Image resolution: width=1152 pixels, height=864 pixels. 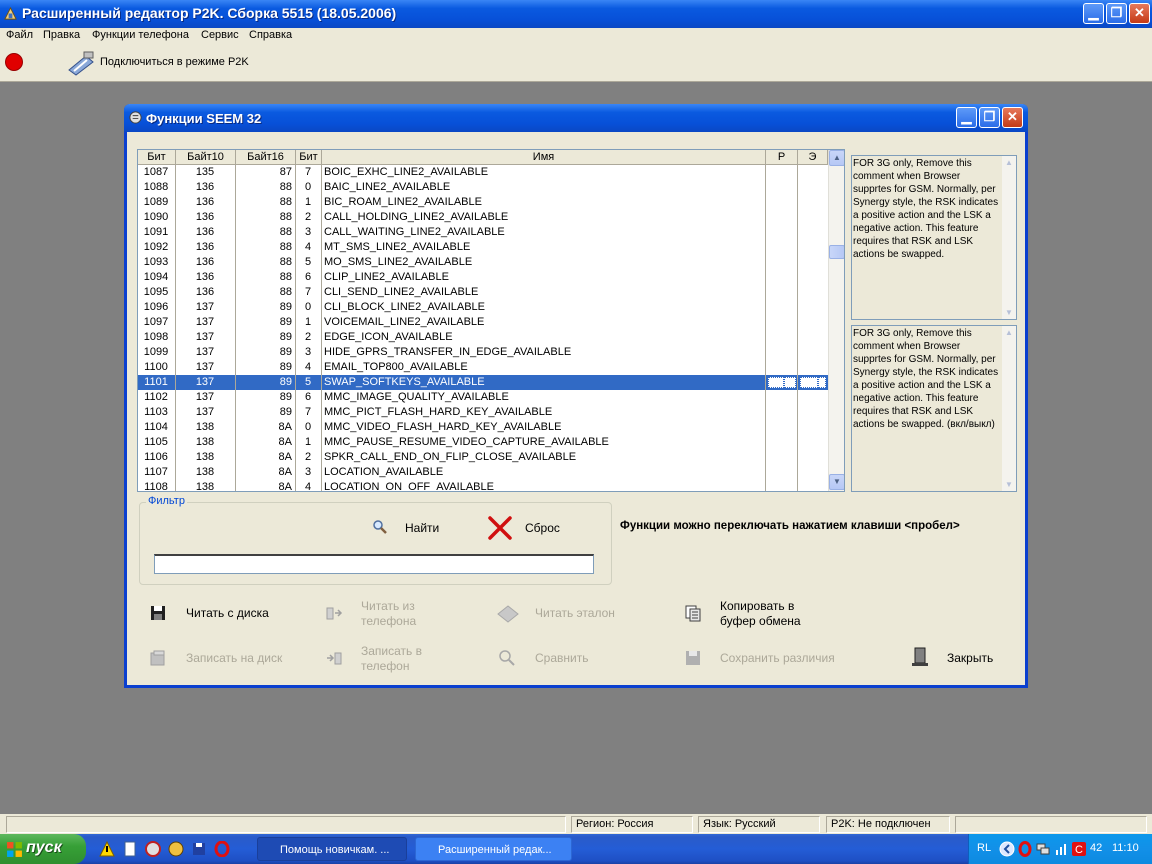 What do you see at coordinates (227, 613) in the screenshot?
I see `read-from-disk-button: Читать с диска` at bounding box center [227, 613].